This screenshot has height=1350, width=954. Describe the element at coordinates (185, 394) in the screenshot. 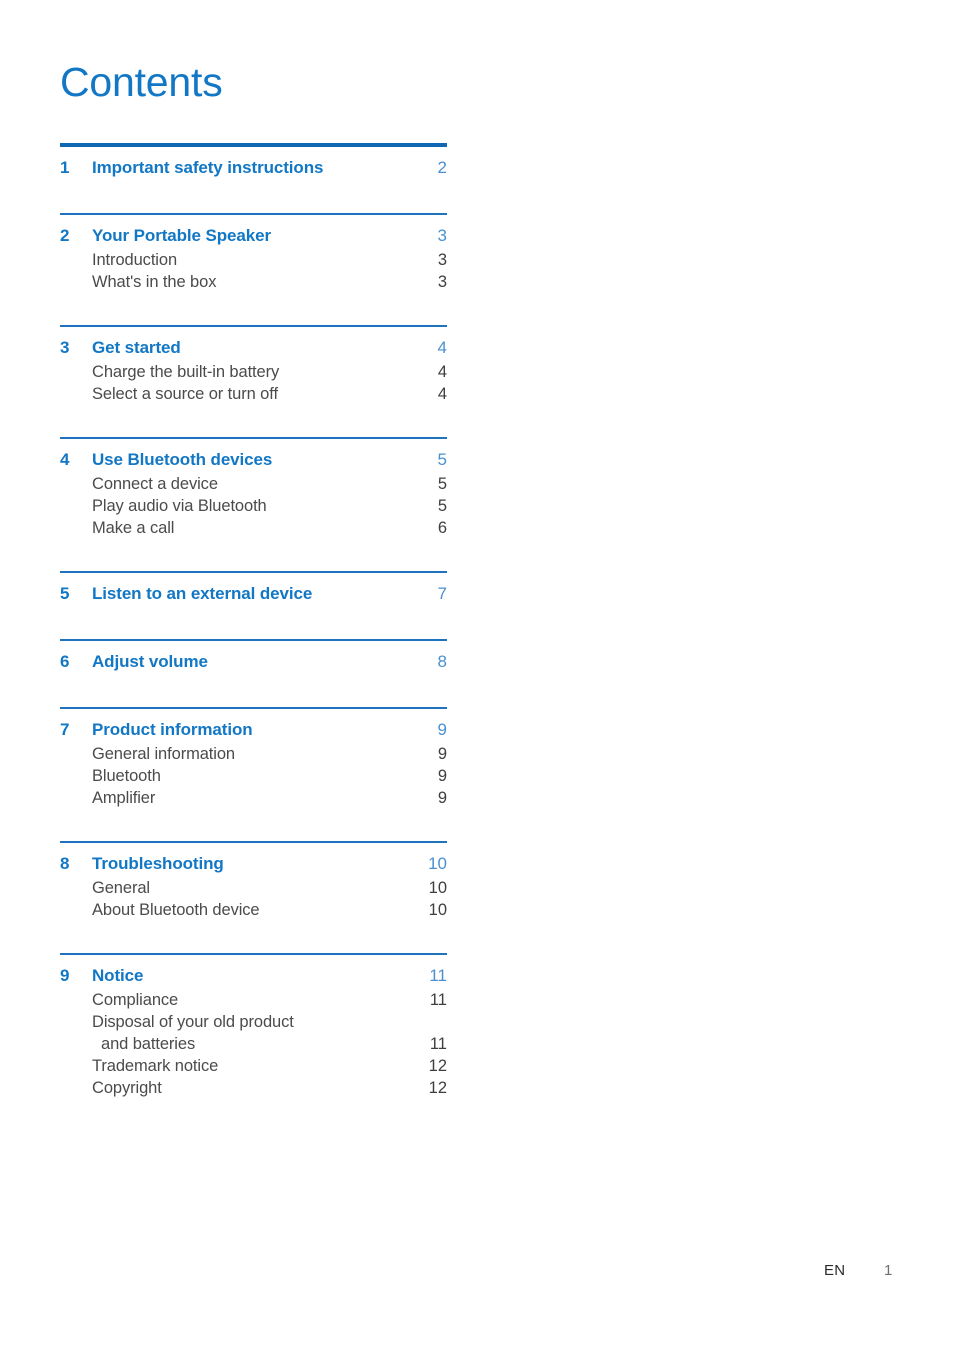

I see `entry-title: Select a source or turn off` at that location.